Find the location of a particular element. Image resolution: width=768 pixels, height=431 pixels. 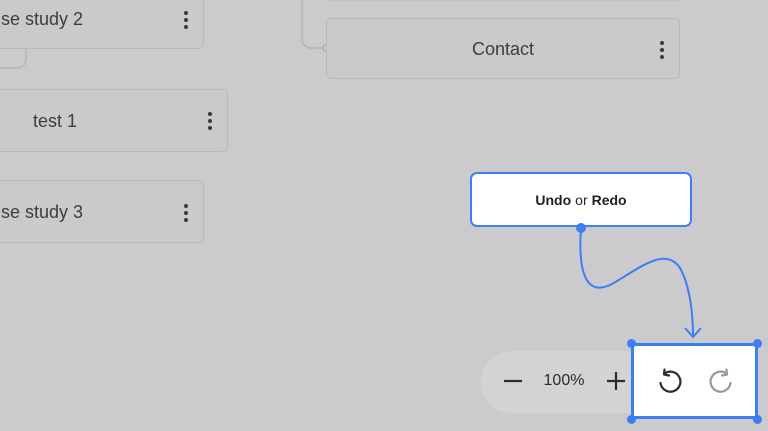

redo-icon is located at coordinates (720, 380).